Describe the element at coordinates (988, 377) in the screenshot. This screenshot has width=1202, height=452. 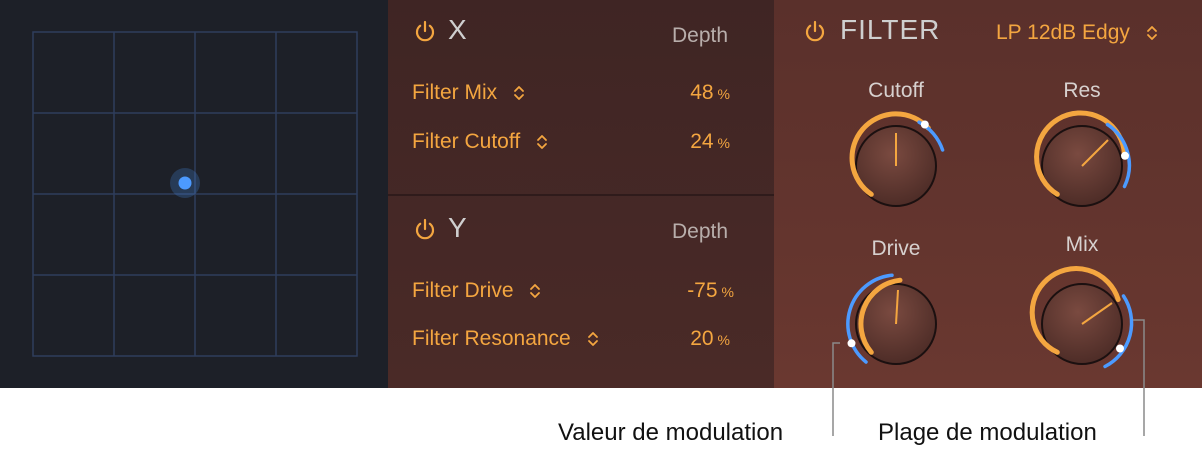
I see `callout-leaders` at that location.